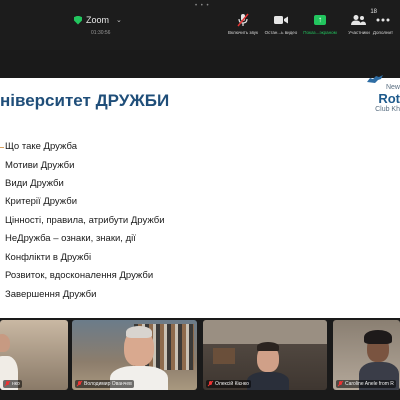 This screenshot has height=400, width=400. I want to click on meeting-info-menu: Zoom ⌄, so click(98, 20).